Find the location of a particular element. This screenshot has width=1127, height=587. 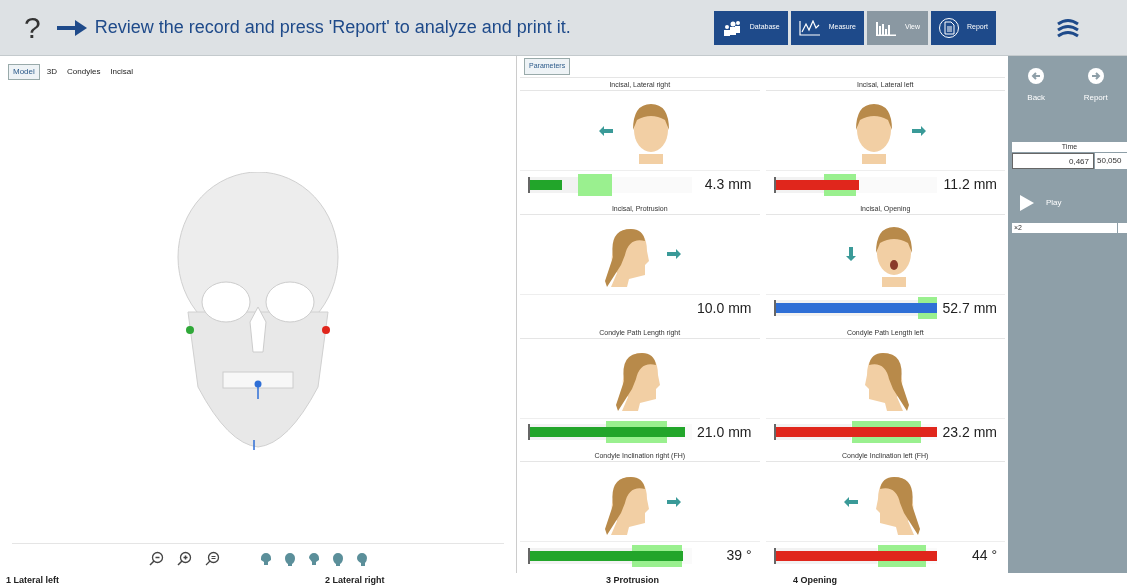

input-field is located at coordinates (1122, 228).